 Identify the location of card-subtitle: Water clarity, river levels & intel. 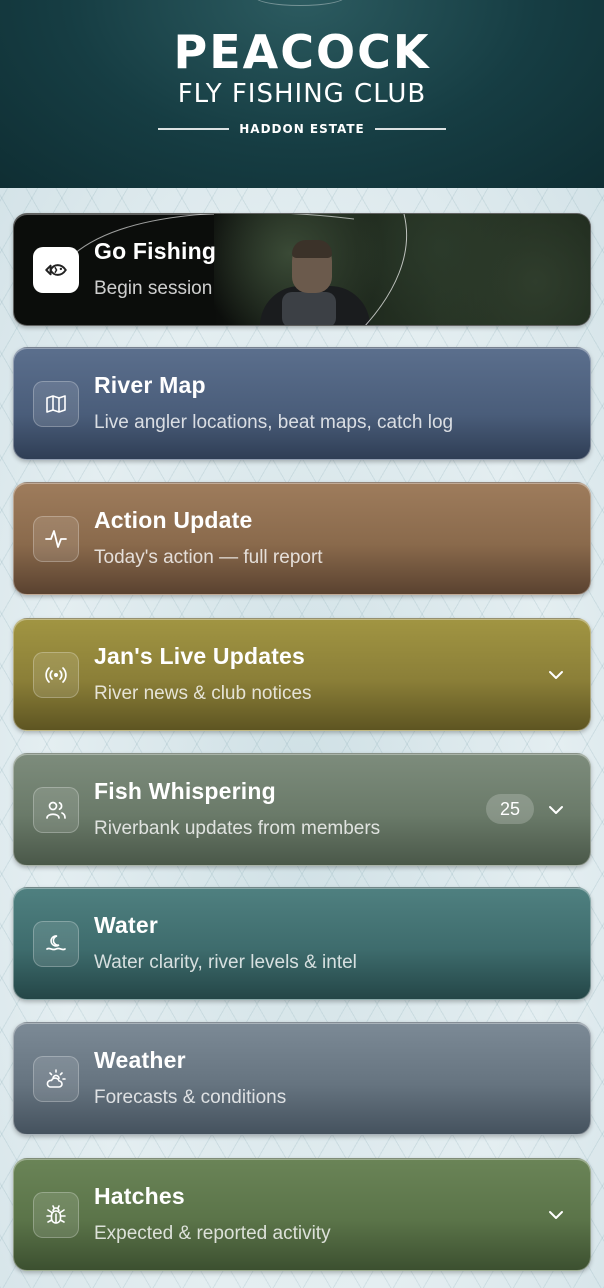
(225, 962).